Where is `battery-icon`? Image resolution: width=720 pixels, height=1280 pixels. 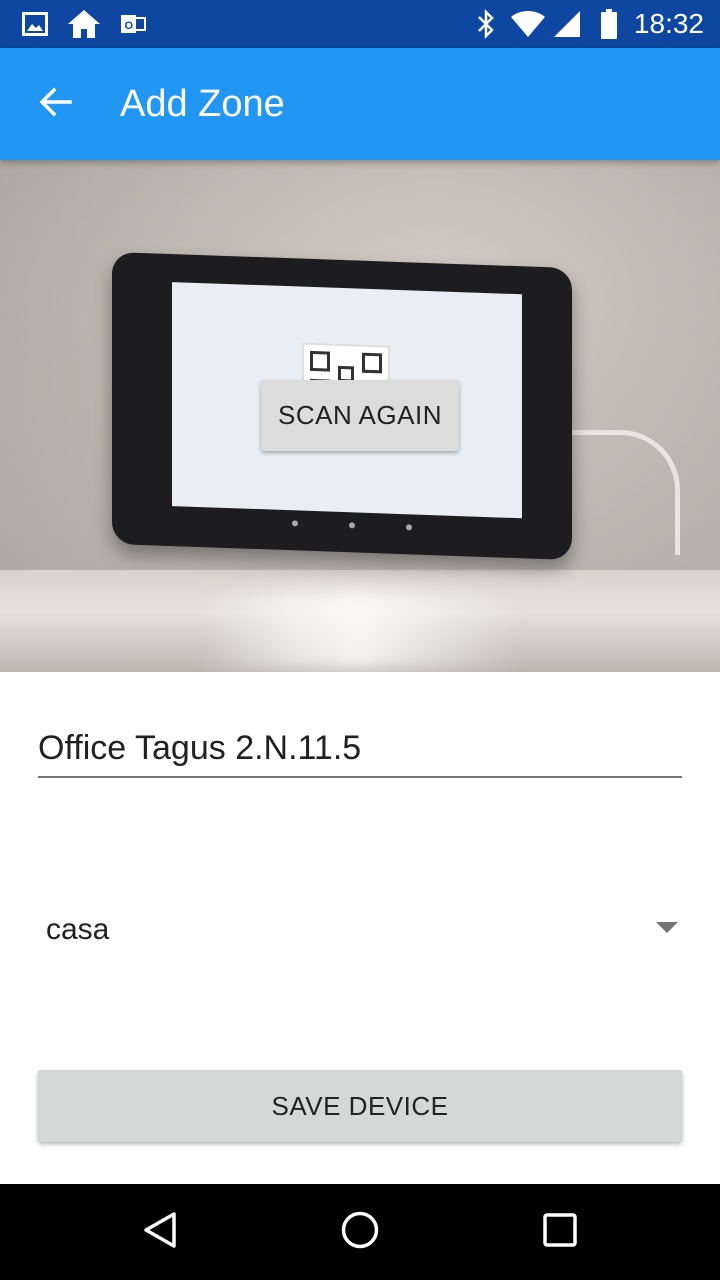
battery-icon is located at coordinates (609, 24).